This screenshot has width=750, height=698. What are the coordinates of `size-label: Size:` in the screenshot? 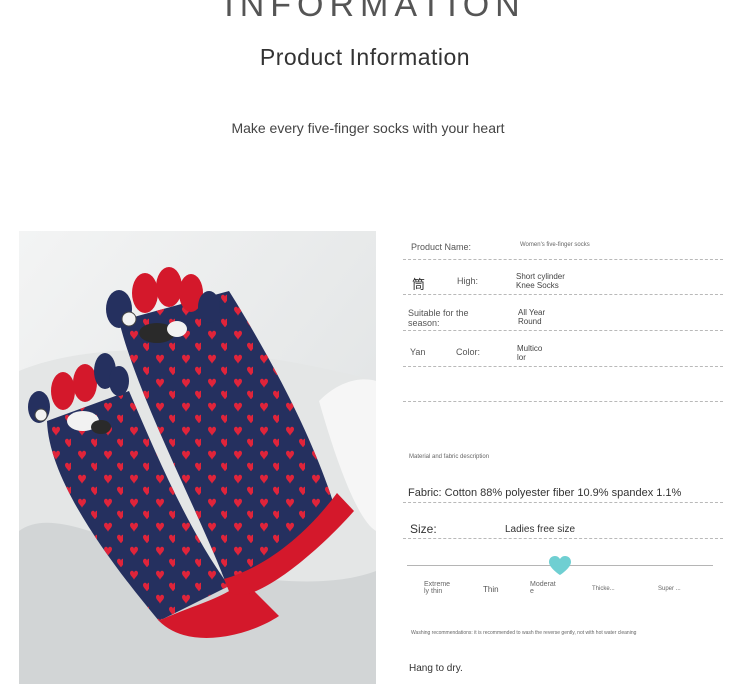 It's located at (423, 529).